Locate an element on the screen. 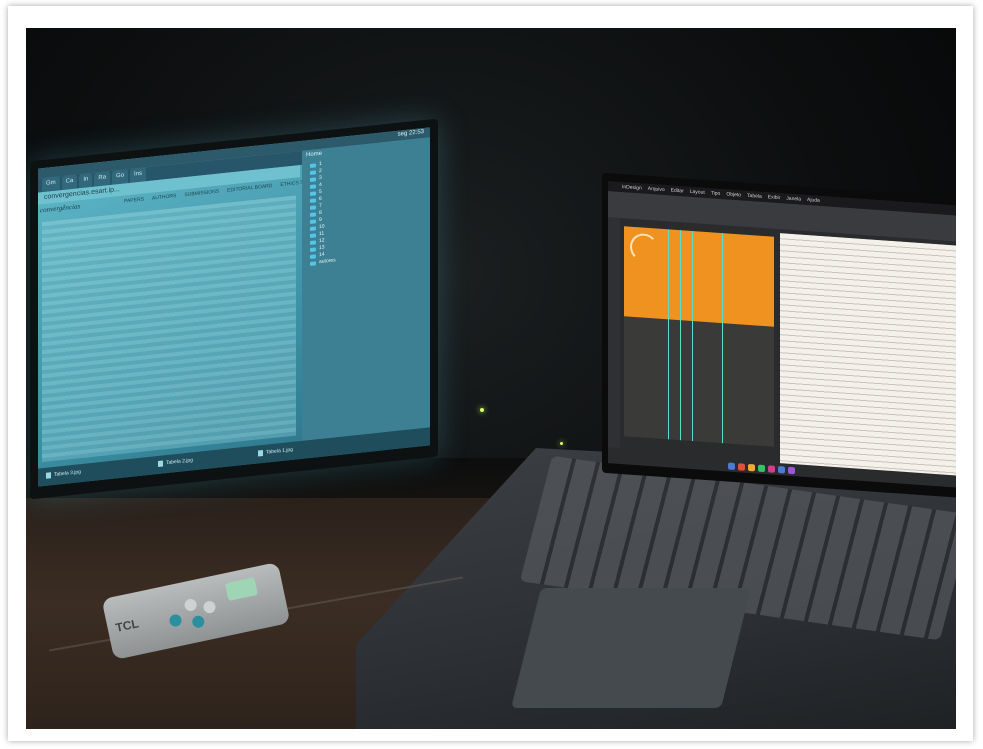 The width and height of the screenshot is (983, 749). nav-link-papers: PAPERS is located at coordinates (134, 200).